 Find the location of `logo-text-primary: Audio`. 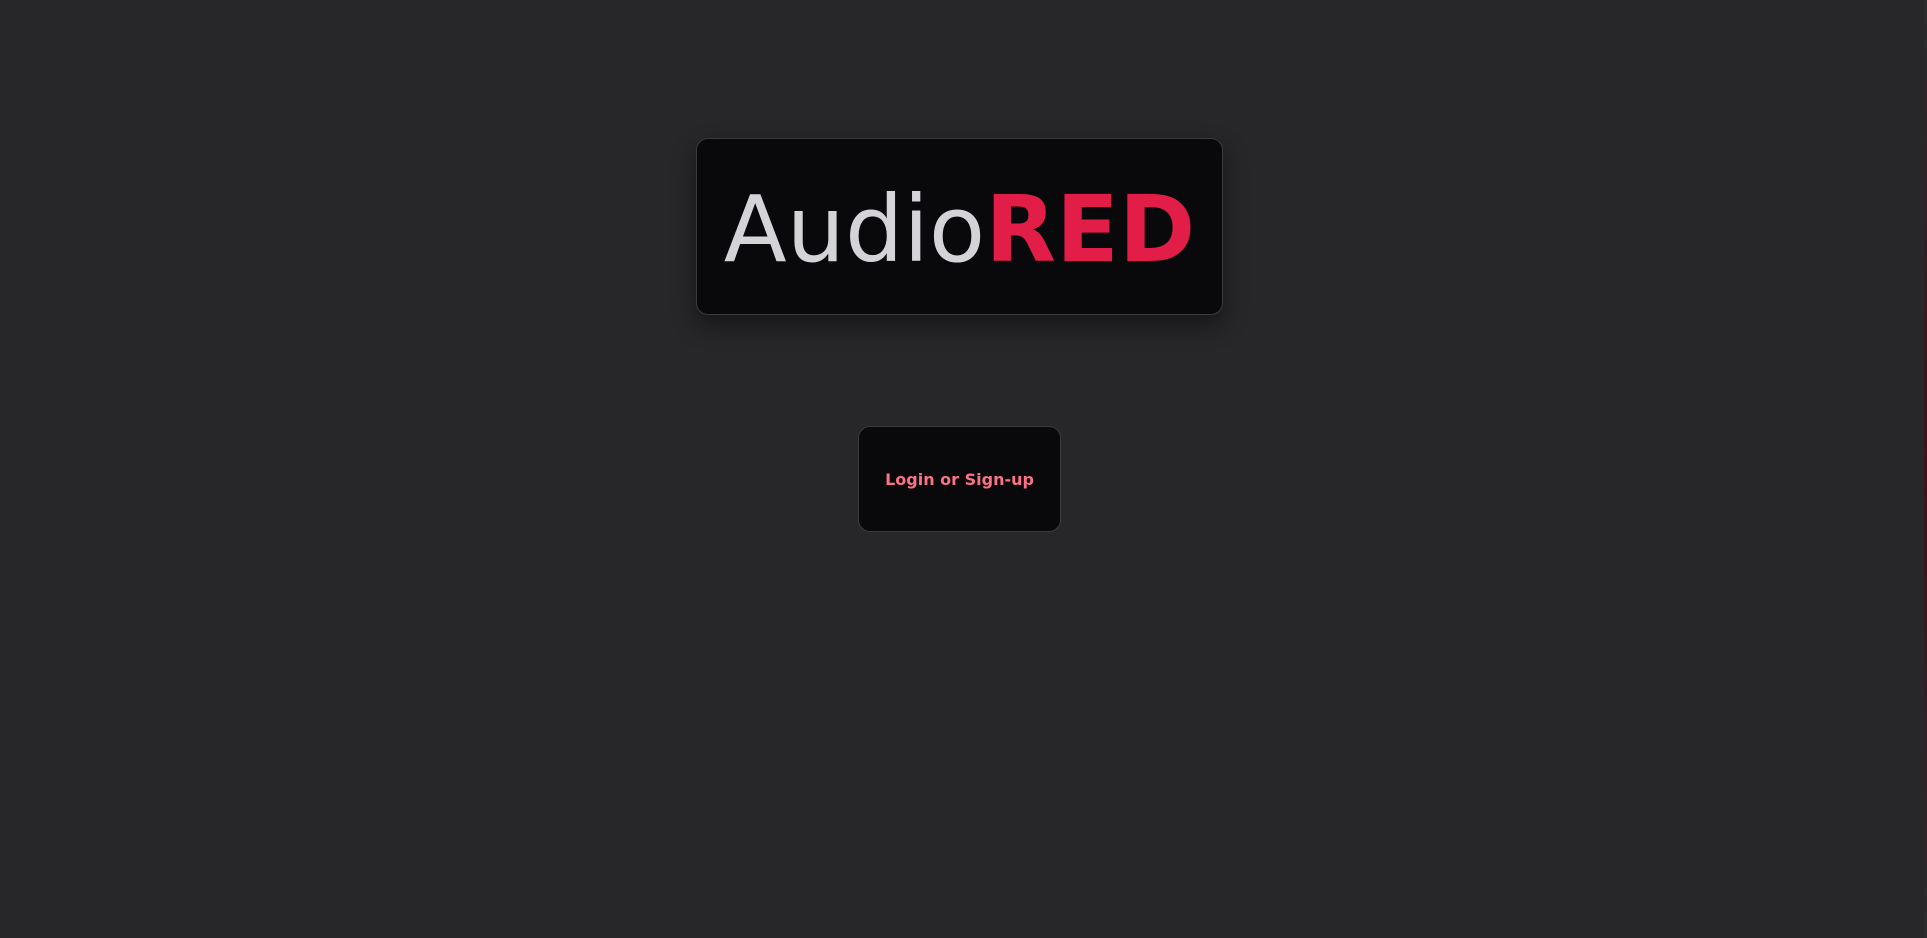

logo-text-primary: Audio is located at coordinates (854, 229).